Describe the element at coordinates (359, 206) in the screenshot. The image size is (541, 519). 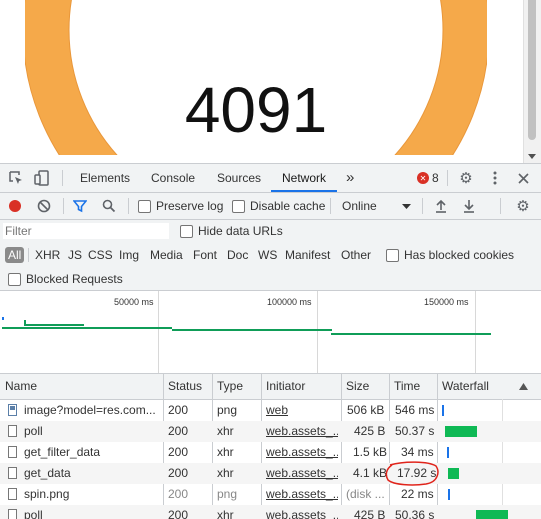
I see `throttling-select: Online` at that location.